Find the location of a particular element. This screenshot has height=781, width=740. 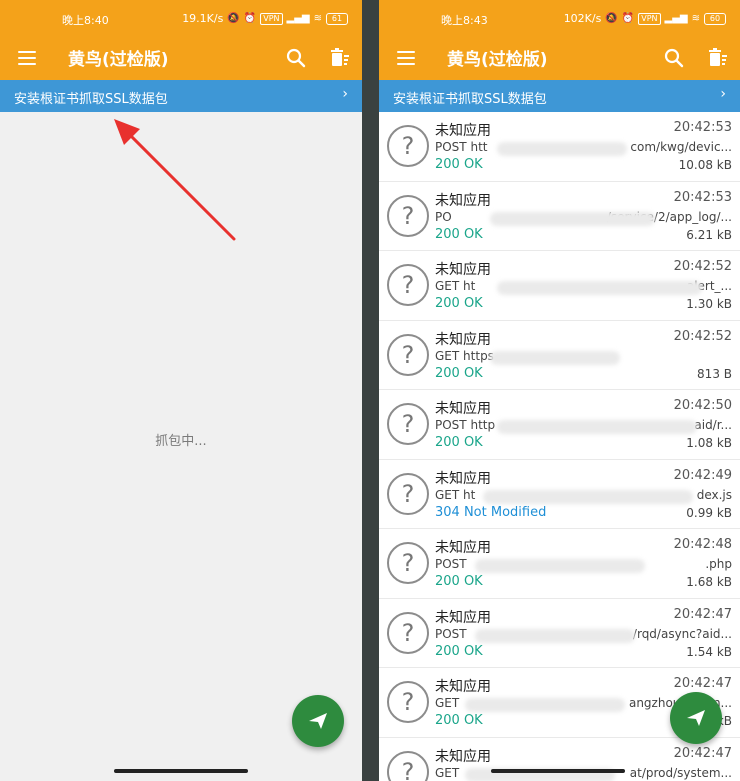

battery-indicator: 61 is located at coordinates (337, 18).